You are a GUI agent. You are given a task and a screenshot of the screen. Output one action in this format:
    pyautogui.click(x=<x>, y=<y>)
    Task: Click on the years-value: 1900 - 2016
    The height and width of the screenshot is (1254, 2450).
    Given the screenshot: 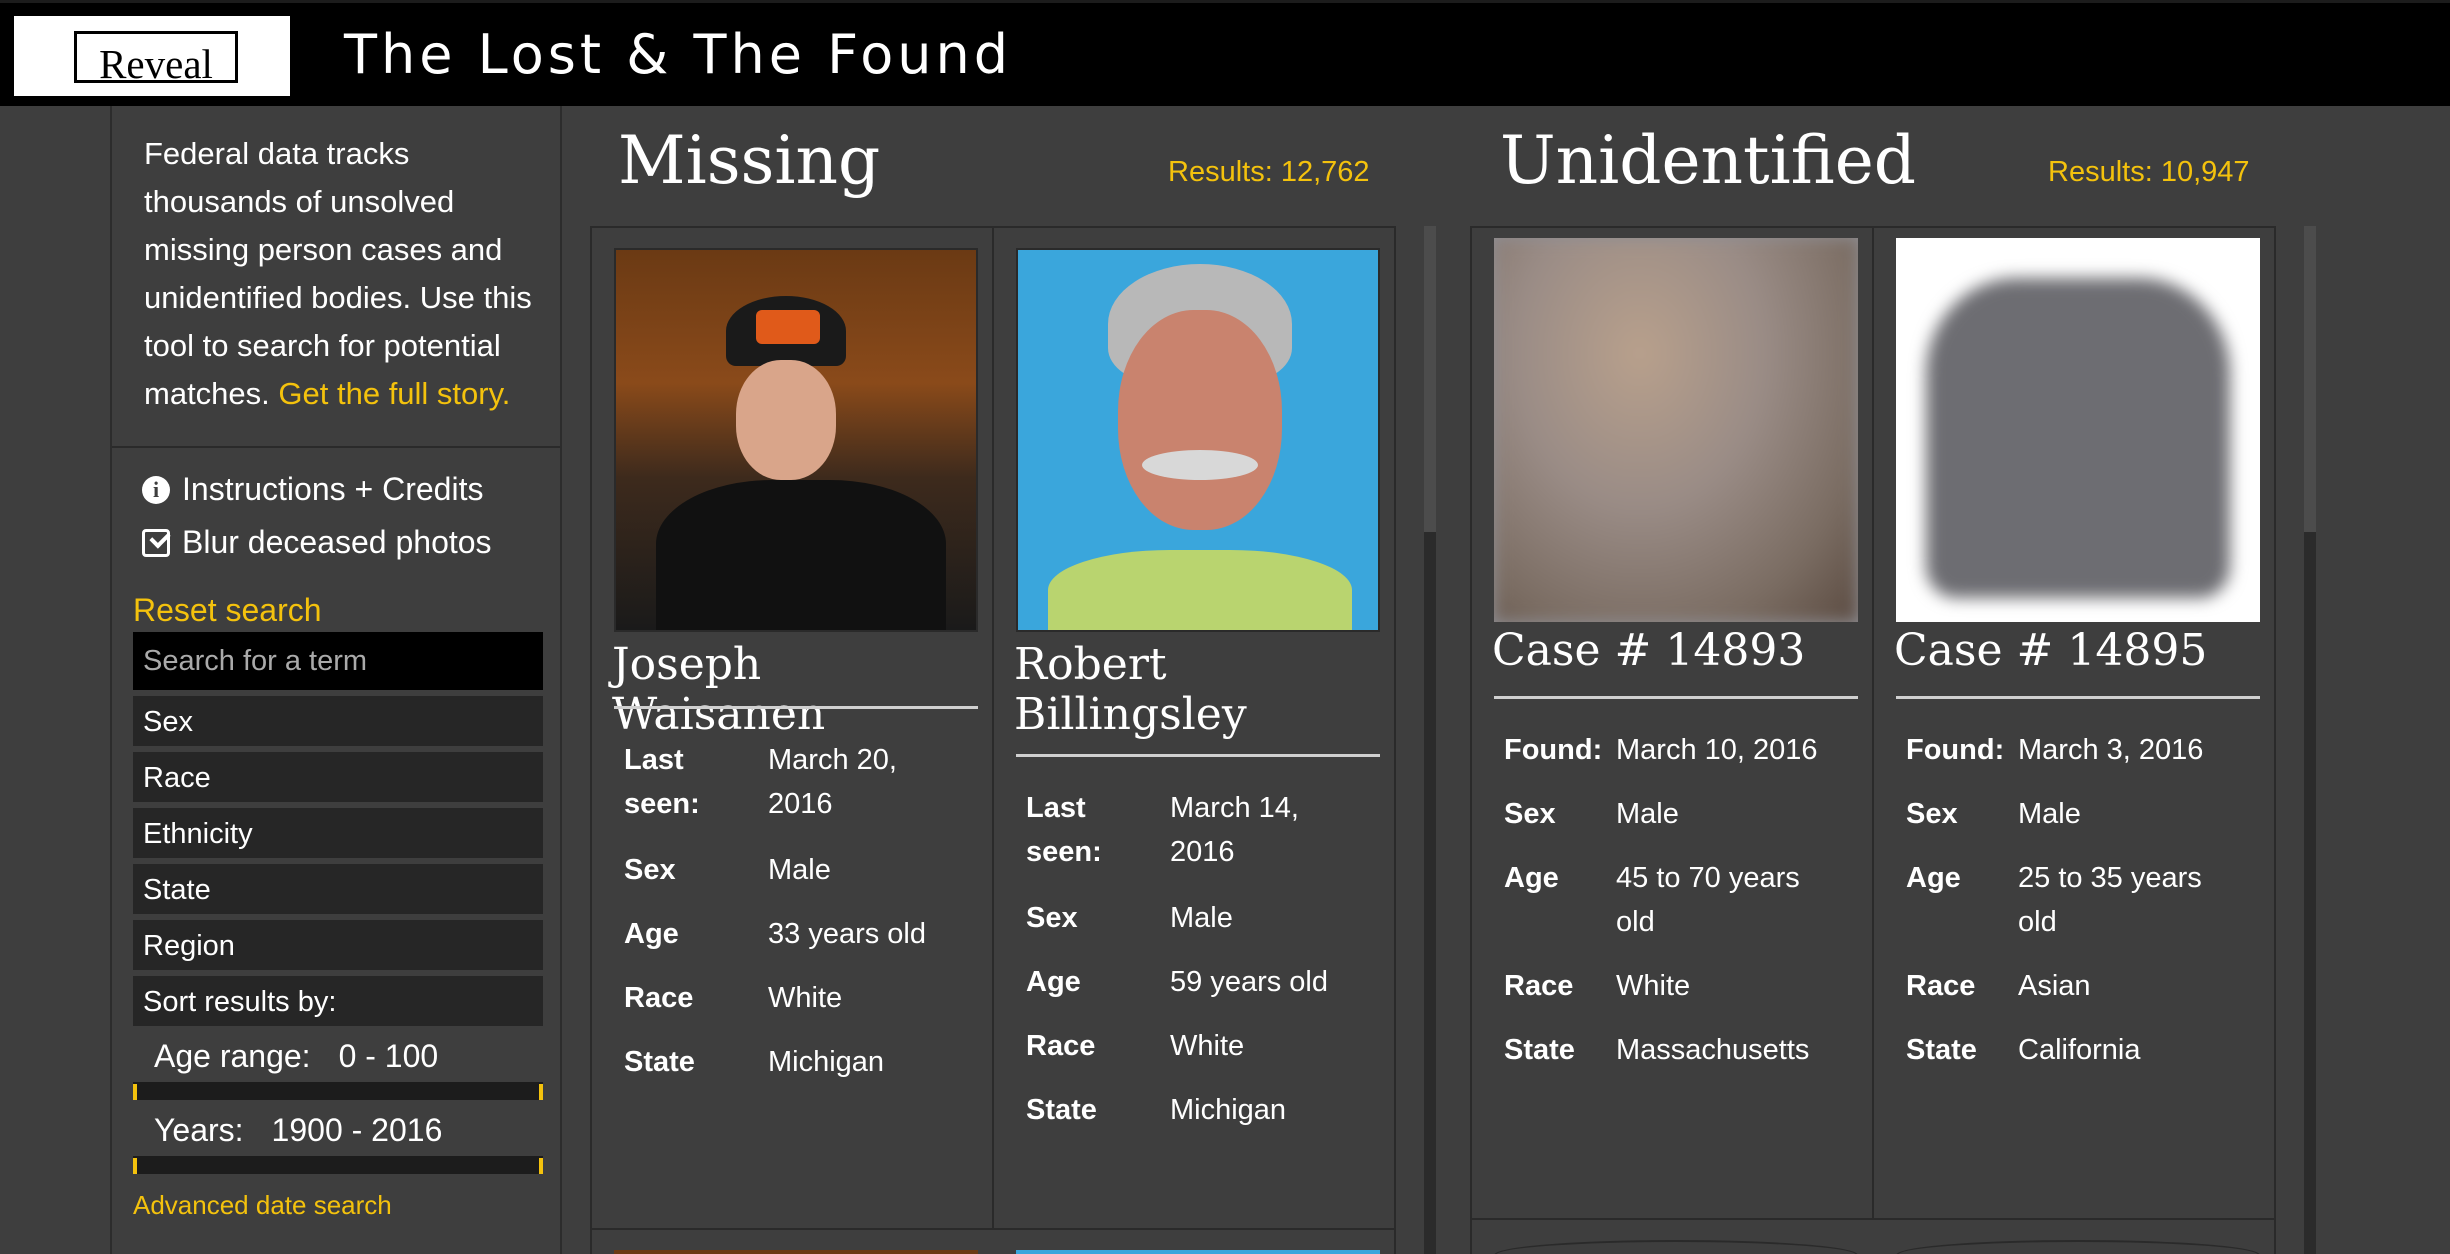 What is the action you would take?
    pyautogui.click(x=357, y=1130)
    